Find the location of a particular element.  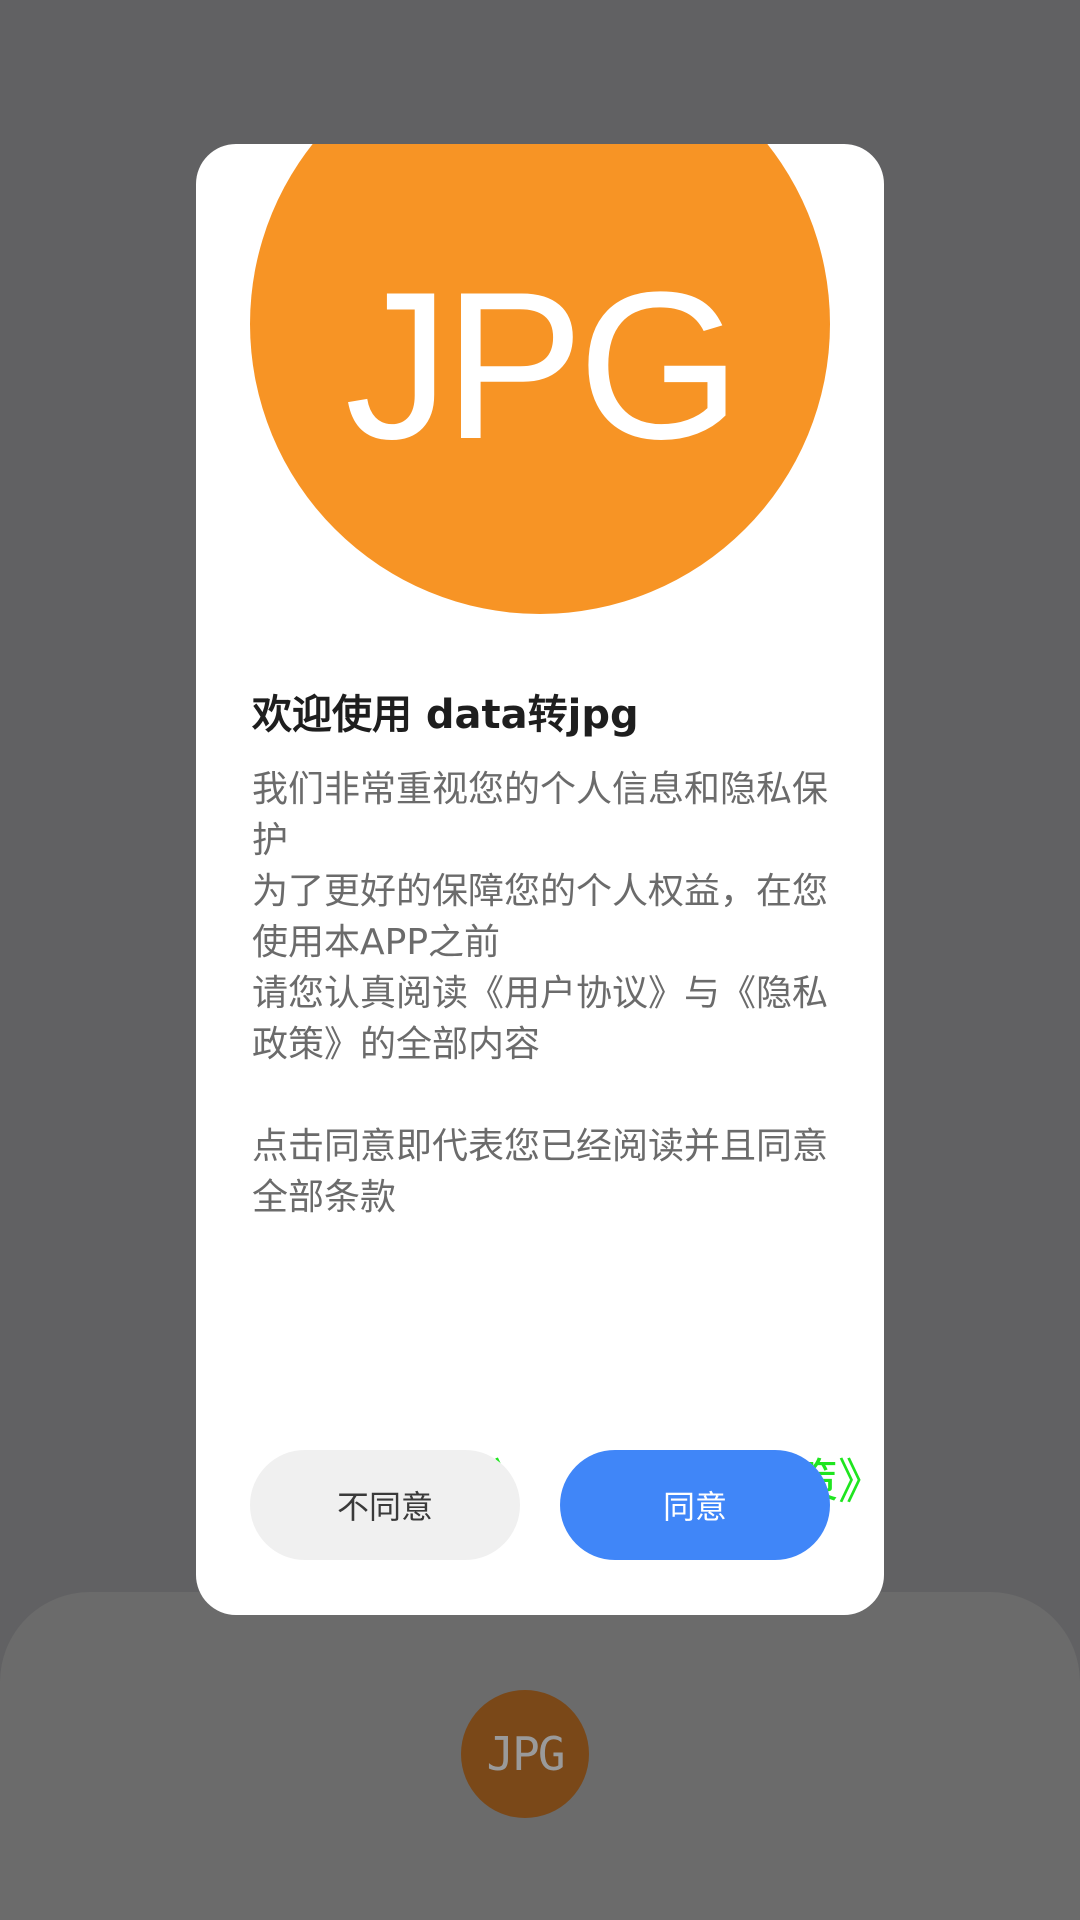

disagree-button: 不同意 is located at coordinates (385, 1505).